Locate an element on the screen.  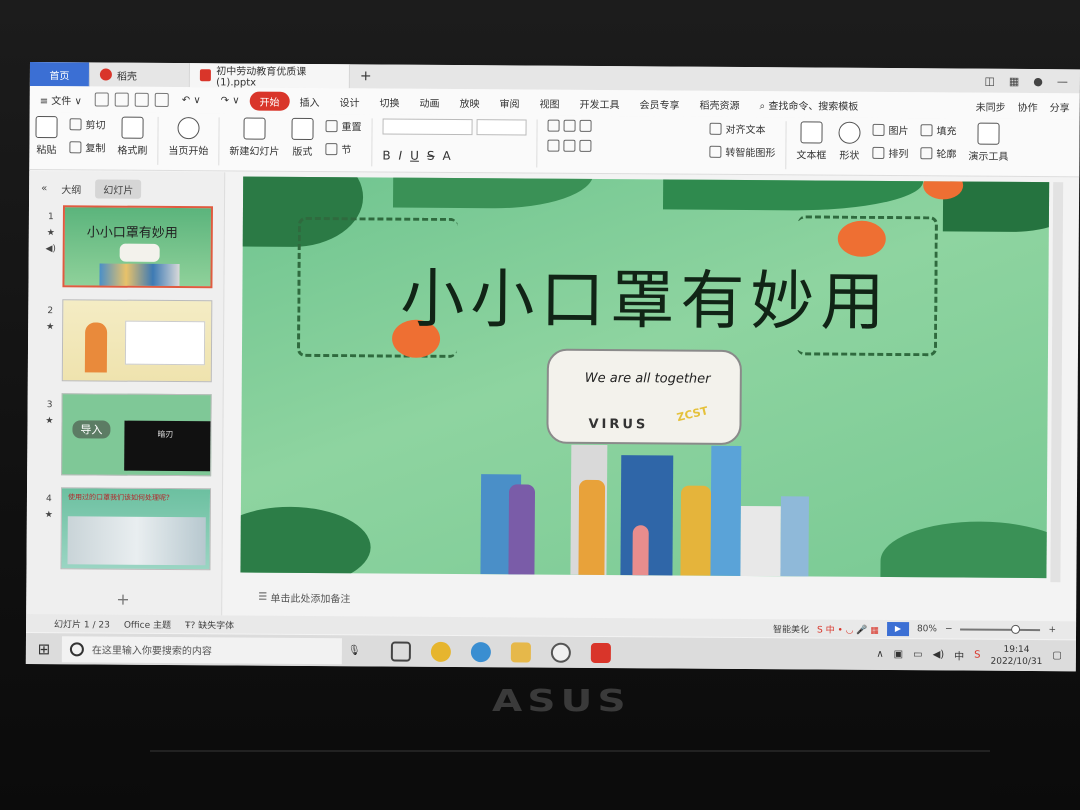
mask-illustration: We are all together VIRUS ZCST is located at coordinates (644, 396).